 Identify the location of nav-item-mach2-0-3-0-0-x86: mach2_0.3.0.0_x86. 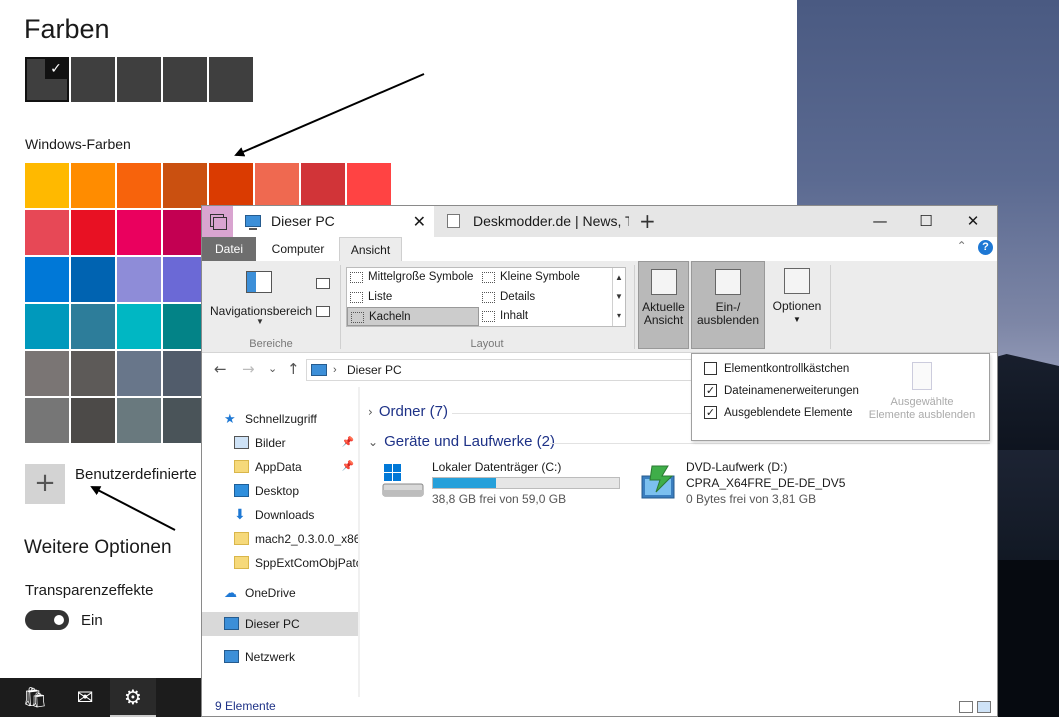
(280, 539).